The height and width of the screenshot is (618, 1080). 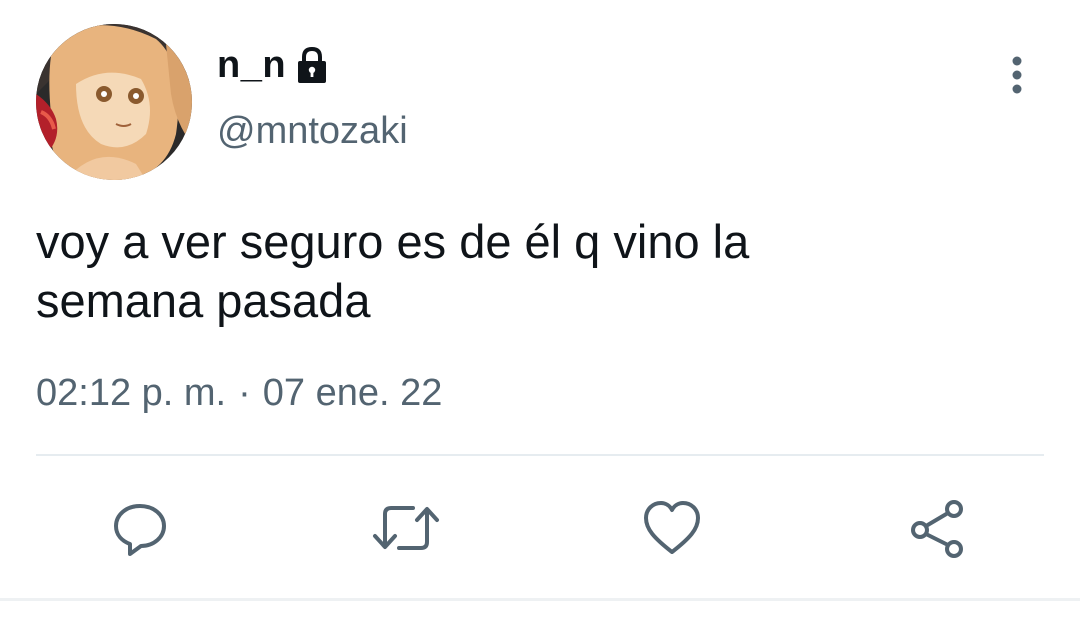 What do you see at coordinates (393, 241) in the screenshot?
I see `tweet-text-line: voy a ver seguro es de él q vino la` at bounding box center [393, 241].